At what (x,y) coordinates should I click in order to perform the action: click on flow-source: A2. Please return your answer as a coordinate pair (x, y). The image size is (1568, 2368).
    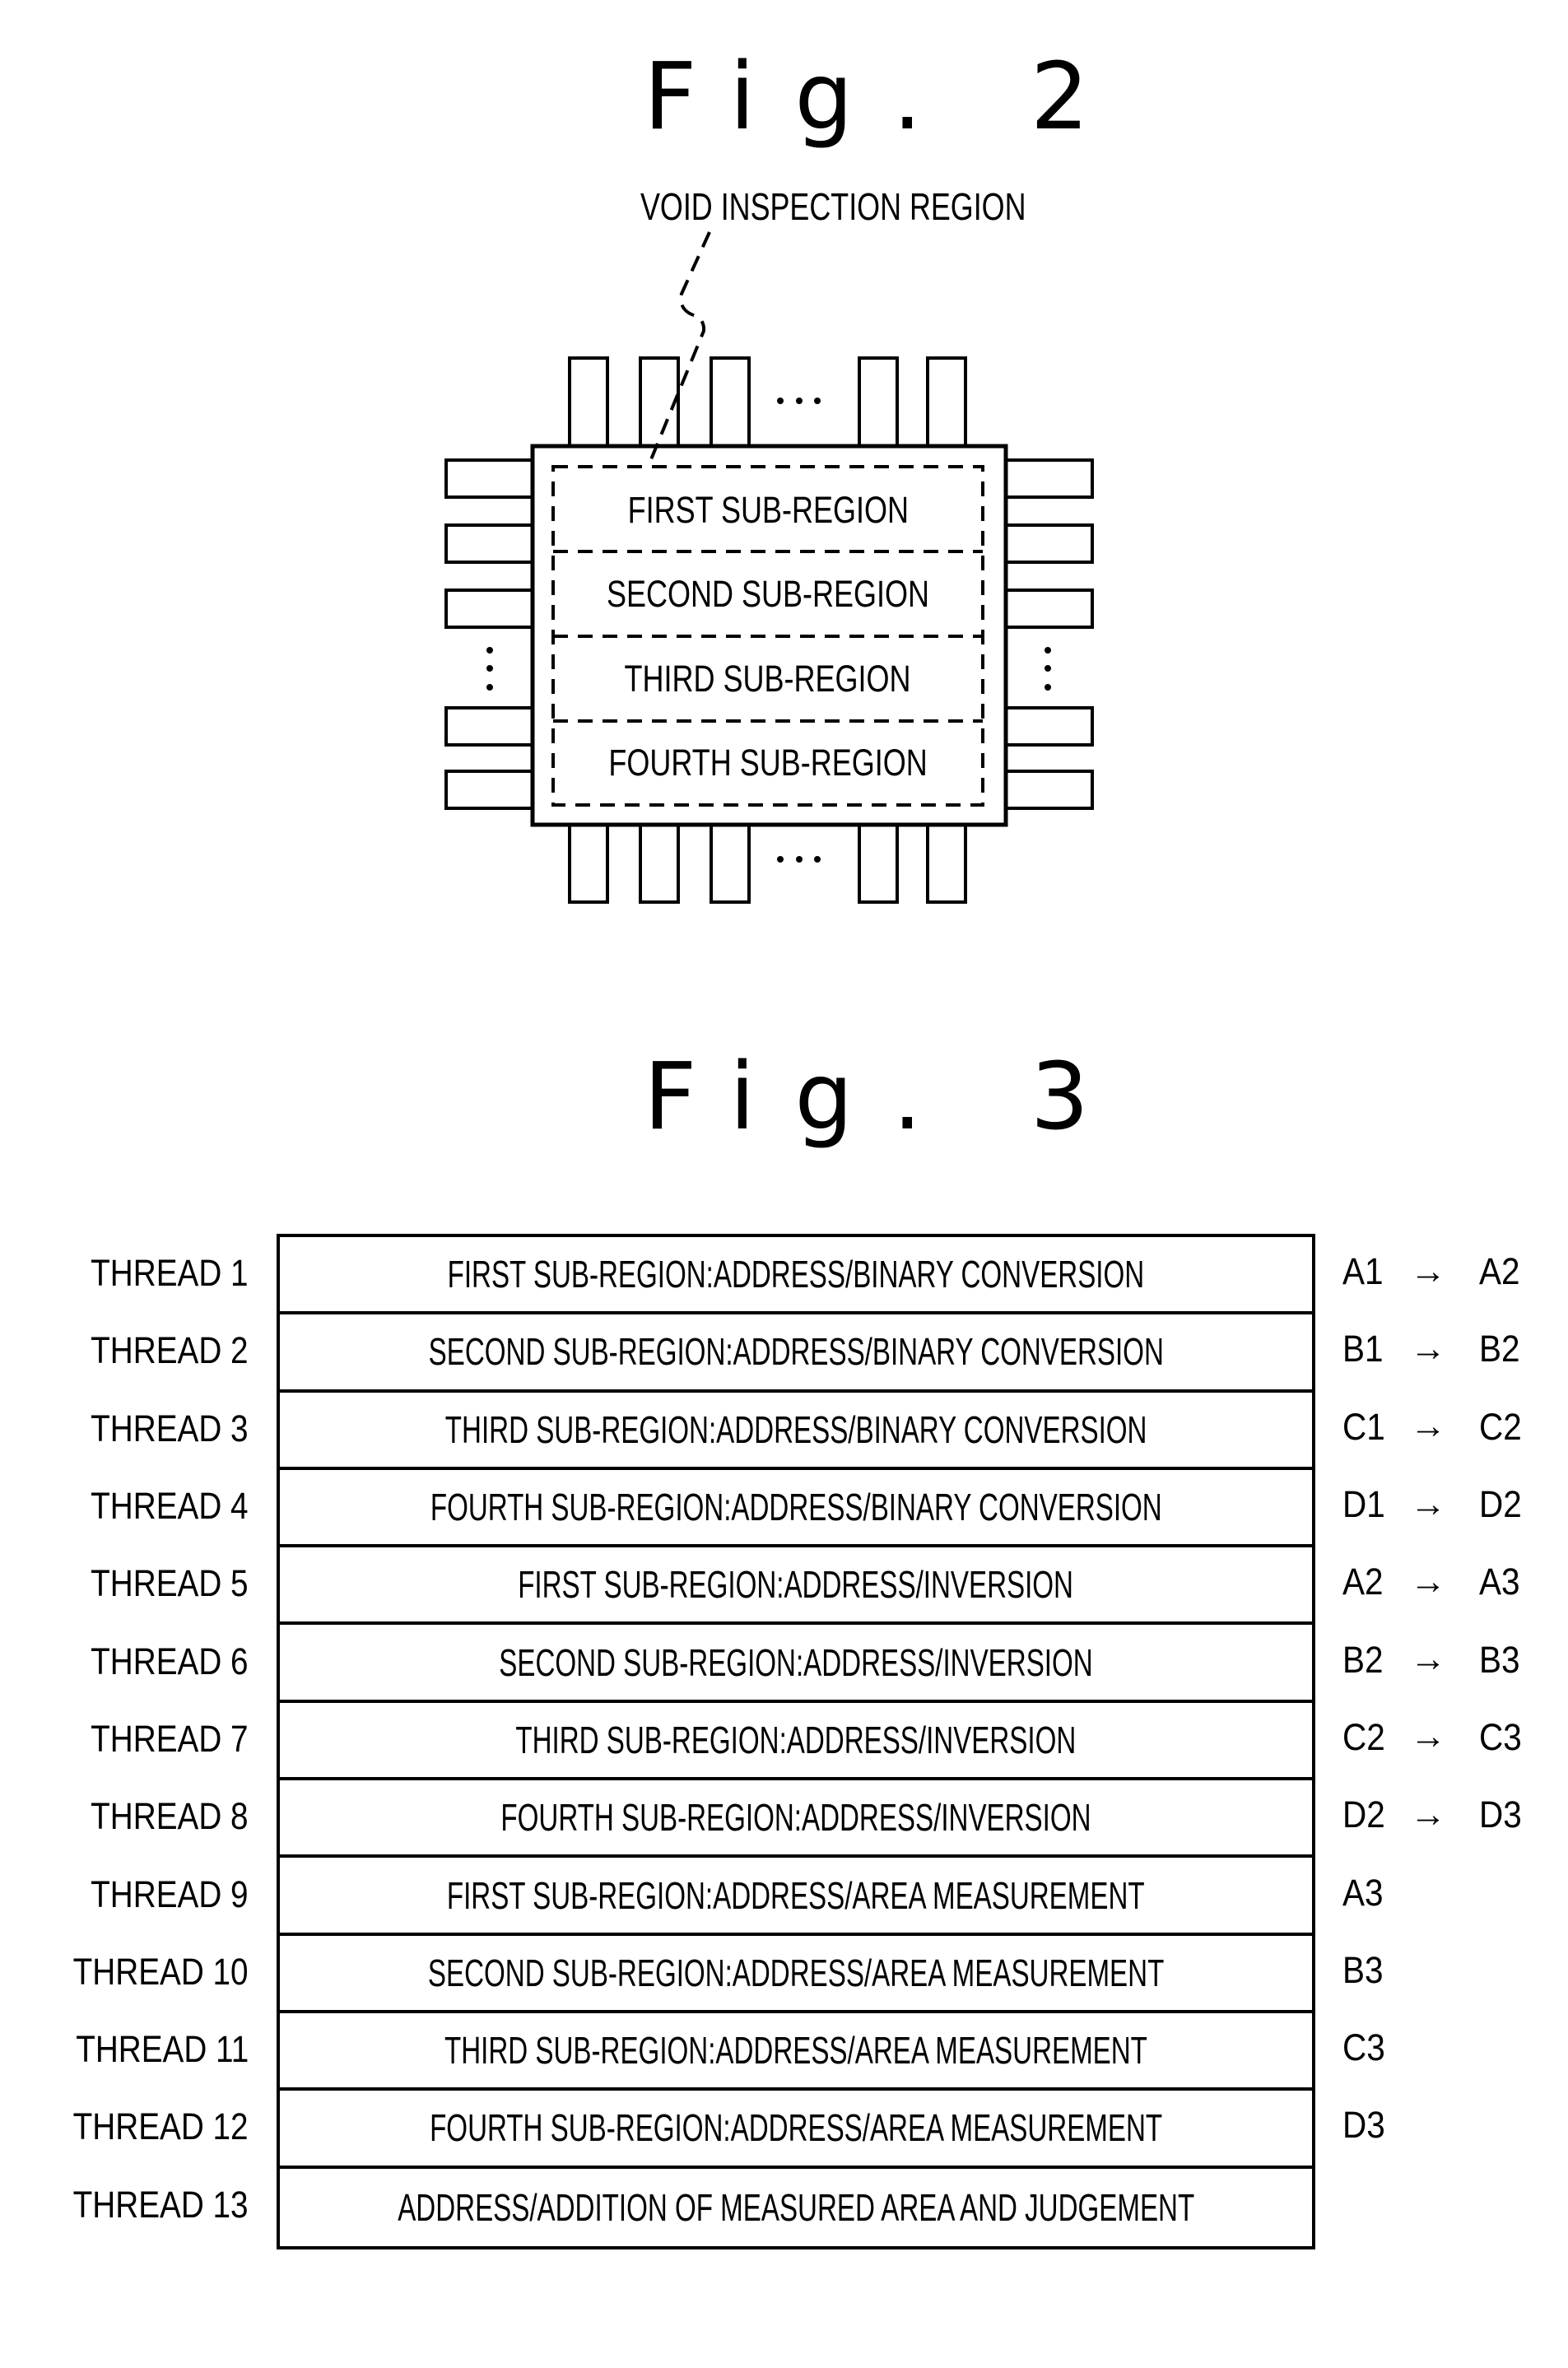
    Looking at the image, I should click on (1363, 1582).